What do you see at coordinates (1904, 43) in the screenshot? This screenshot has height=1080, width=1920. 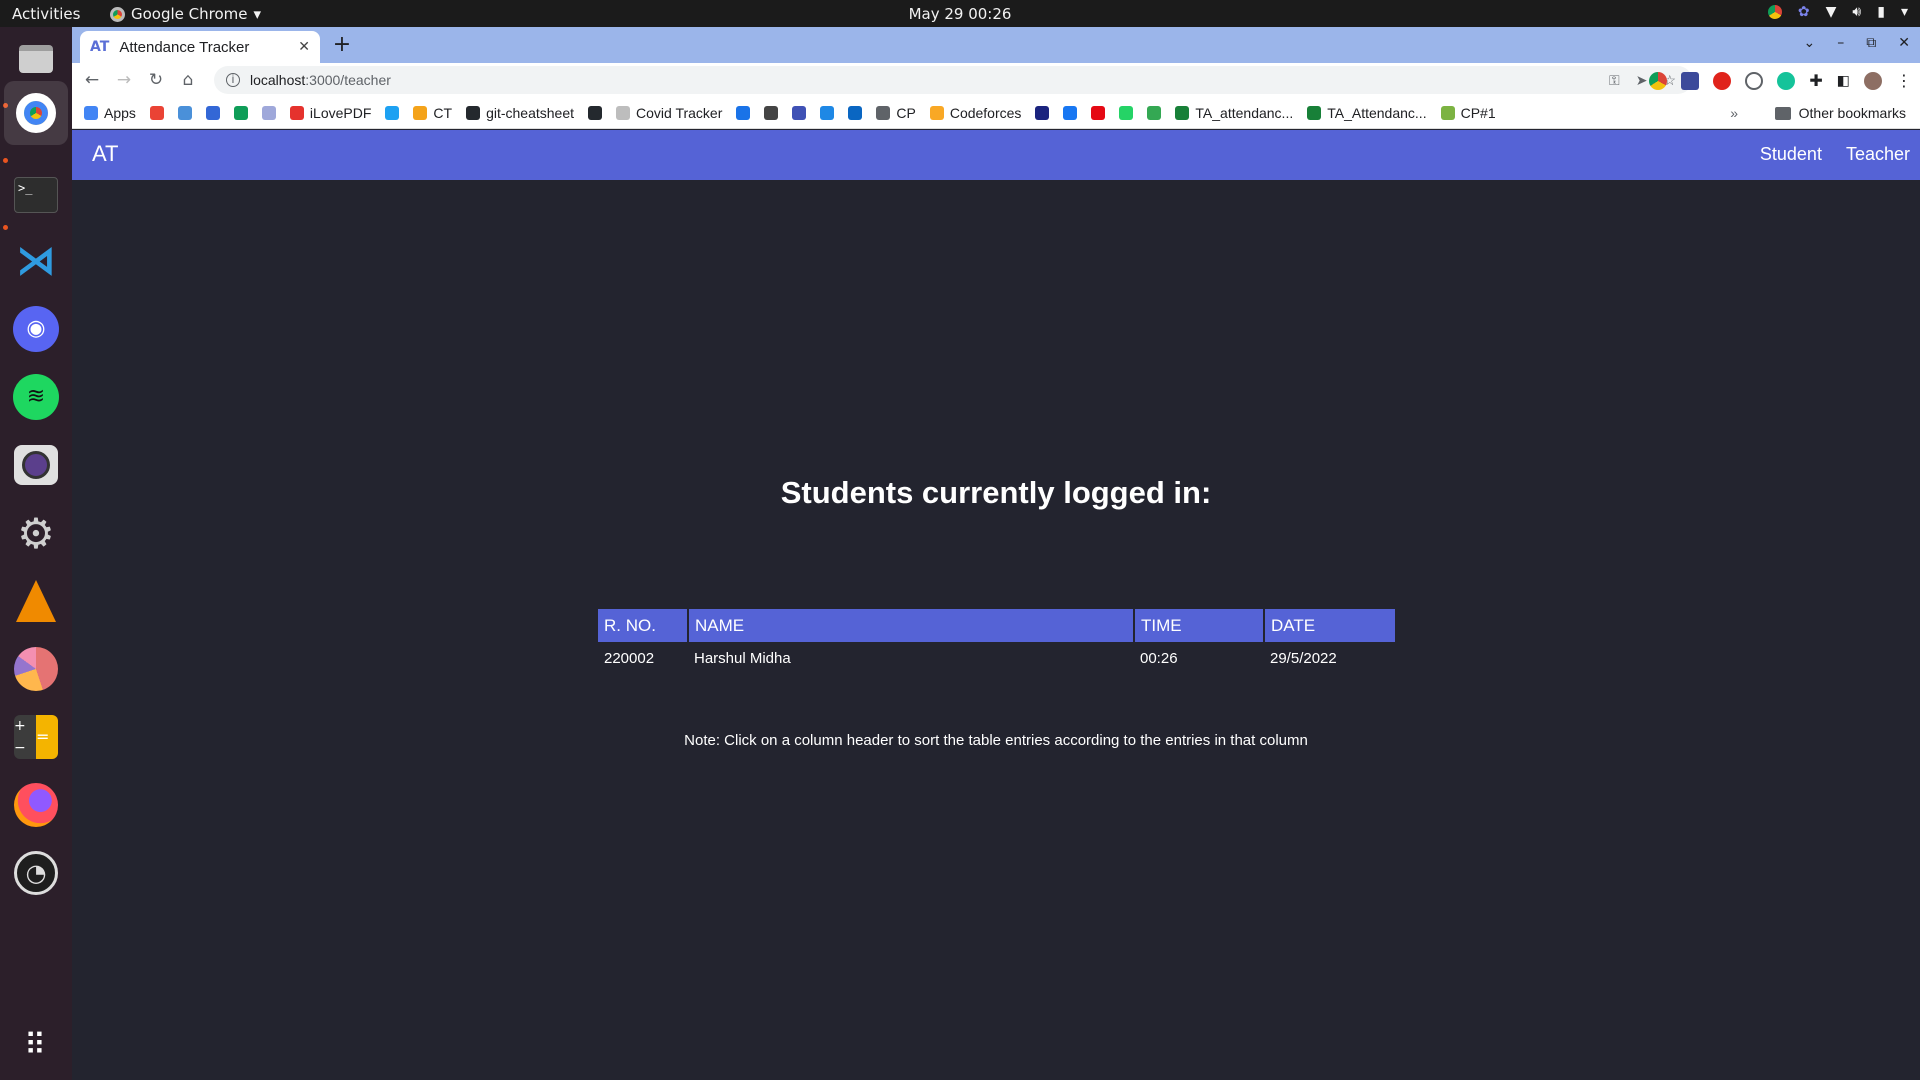 I see `close-window-icon: ✕` at bounding box center [1904, 43].